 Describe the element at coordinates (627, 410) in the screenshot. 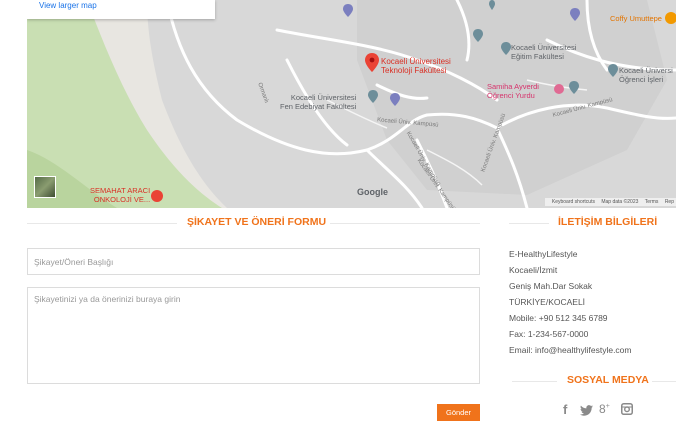

I see `instagram-icon` at that location.